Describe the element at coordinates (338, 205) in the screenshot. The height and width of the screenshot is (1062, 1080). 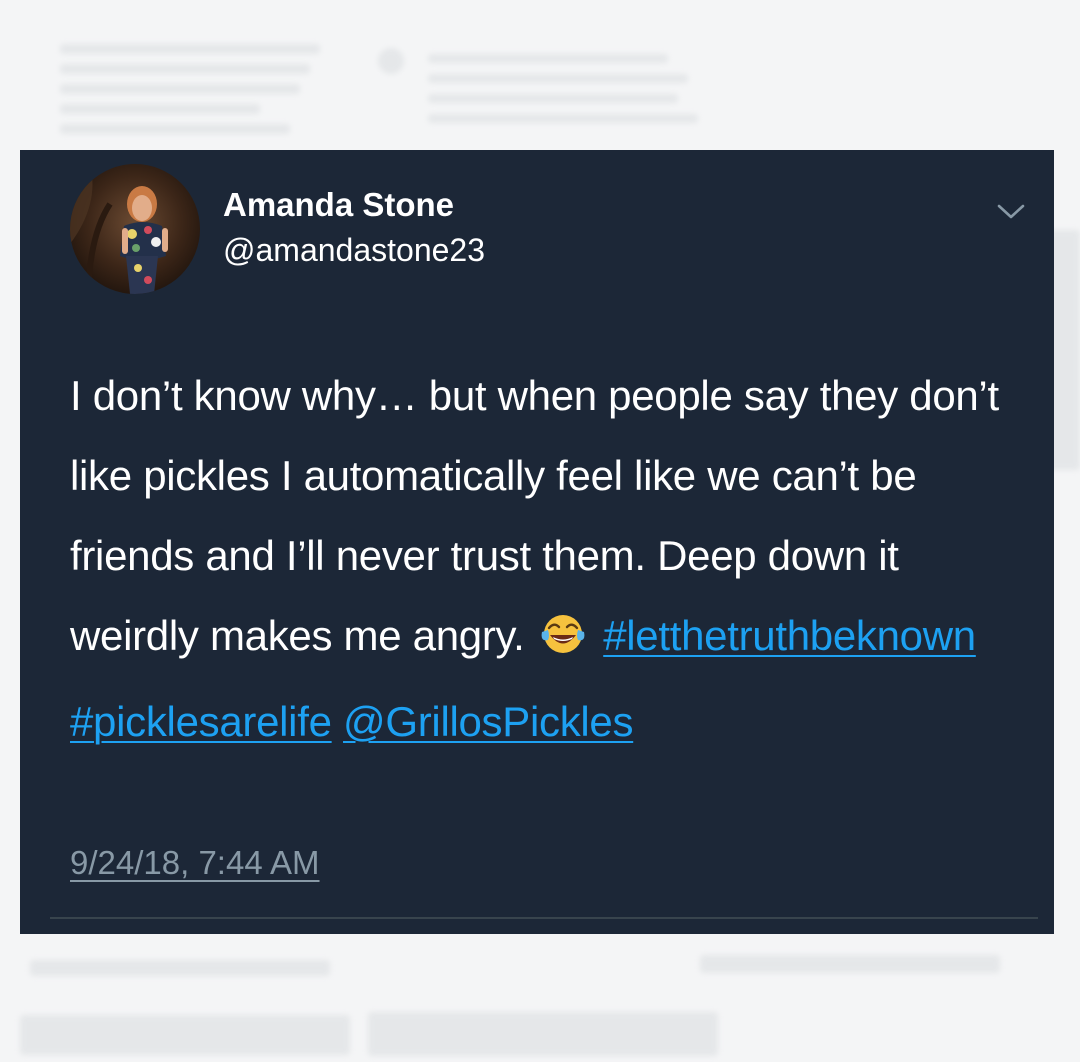
I see `author-name: Amanda Stone` at that location.